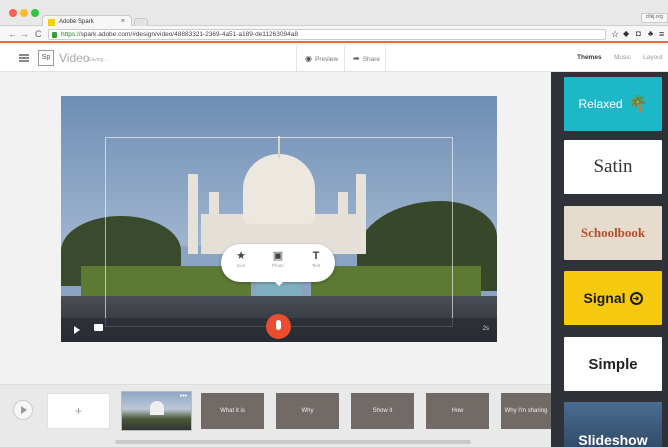  What do you see at coordinates (604, 298) in the screenshot?
I see `theme-signal-label: Signal` at bounding box center [604, 298].